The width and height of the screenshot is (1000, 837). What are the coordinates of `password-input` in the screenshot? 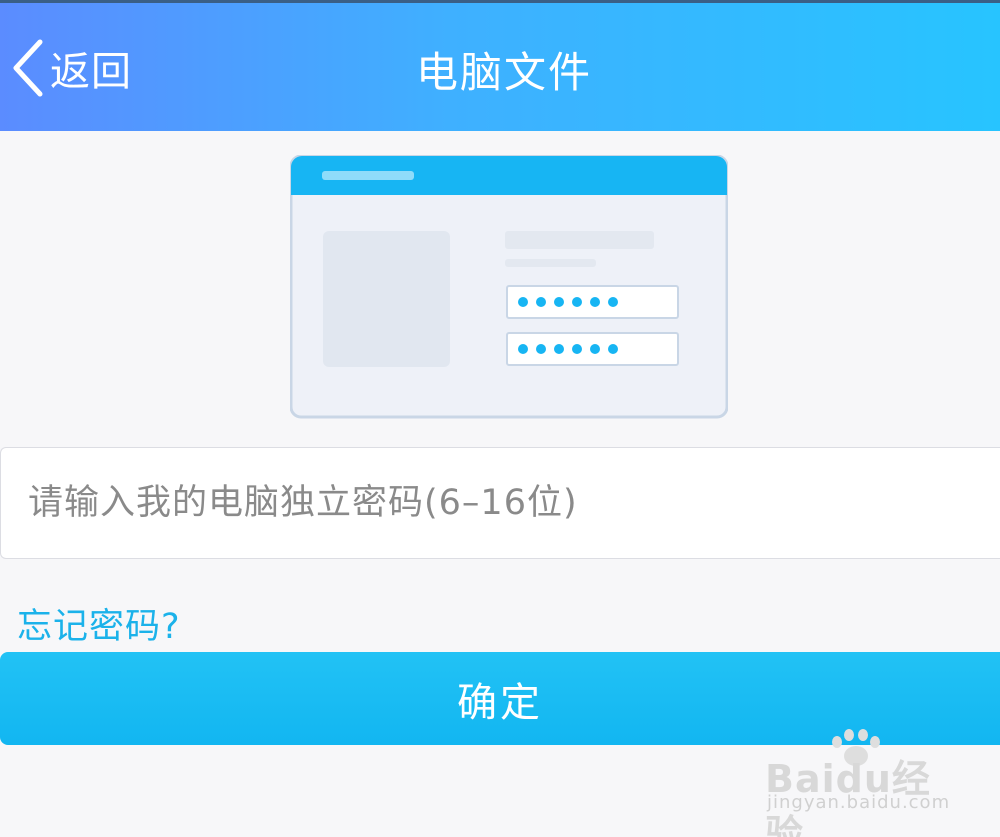 It's located at (500, 503).